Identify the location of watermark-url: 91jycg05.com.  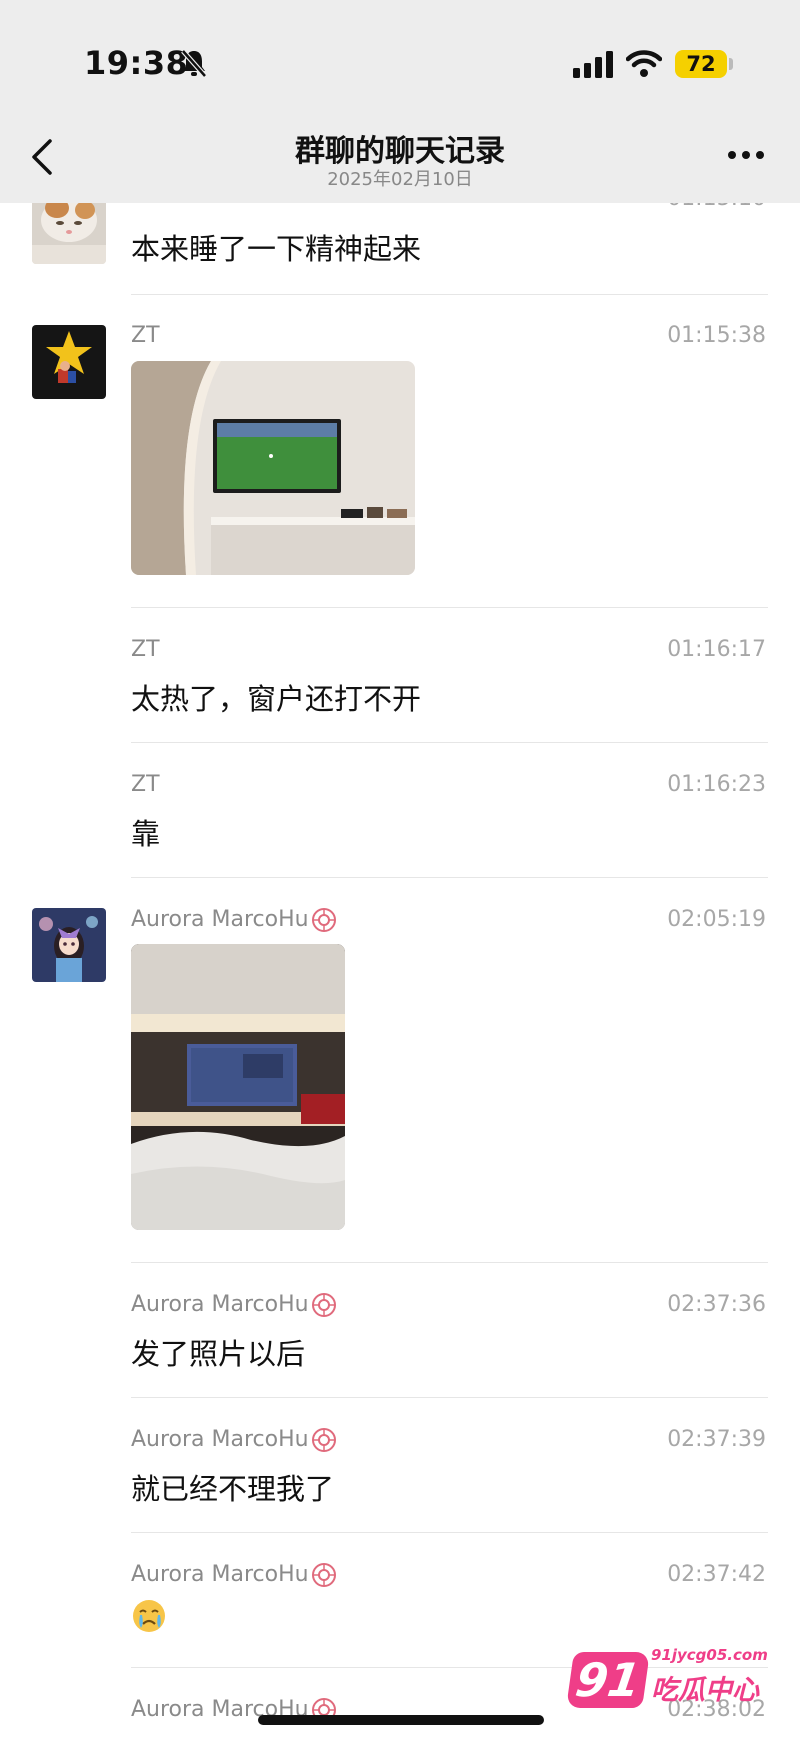
(709, 1655).